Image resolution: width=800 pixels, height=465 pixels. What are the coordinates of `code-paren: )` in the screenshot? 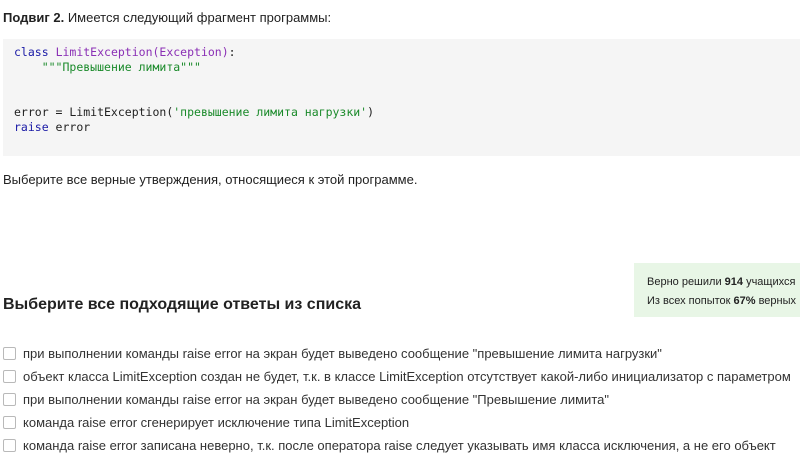 It's located at (371, 112).